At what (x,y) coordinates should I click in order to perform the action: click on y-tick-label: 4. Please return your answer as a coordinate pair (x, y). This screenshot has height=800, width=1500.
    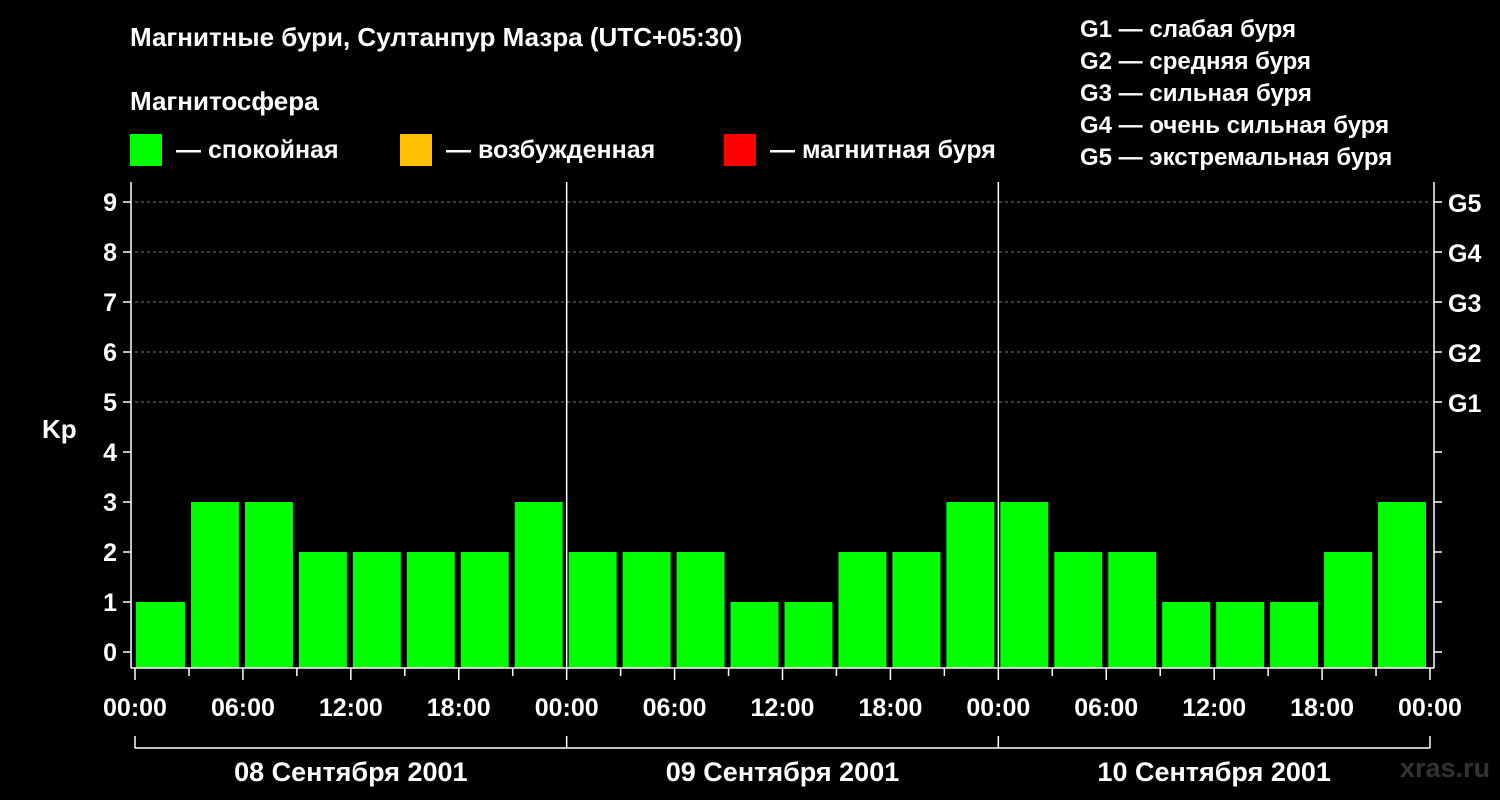
    Looking at the image, I should click on (110, 453).